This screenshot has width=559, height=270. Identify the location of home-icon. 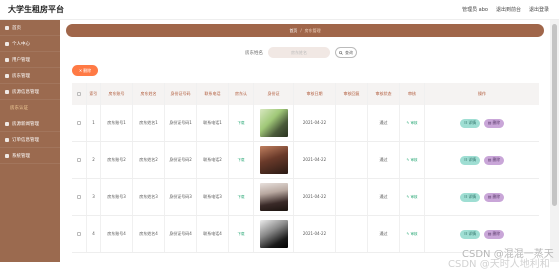
(7, 27).